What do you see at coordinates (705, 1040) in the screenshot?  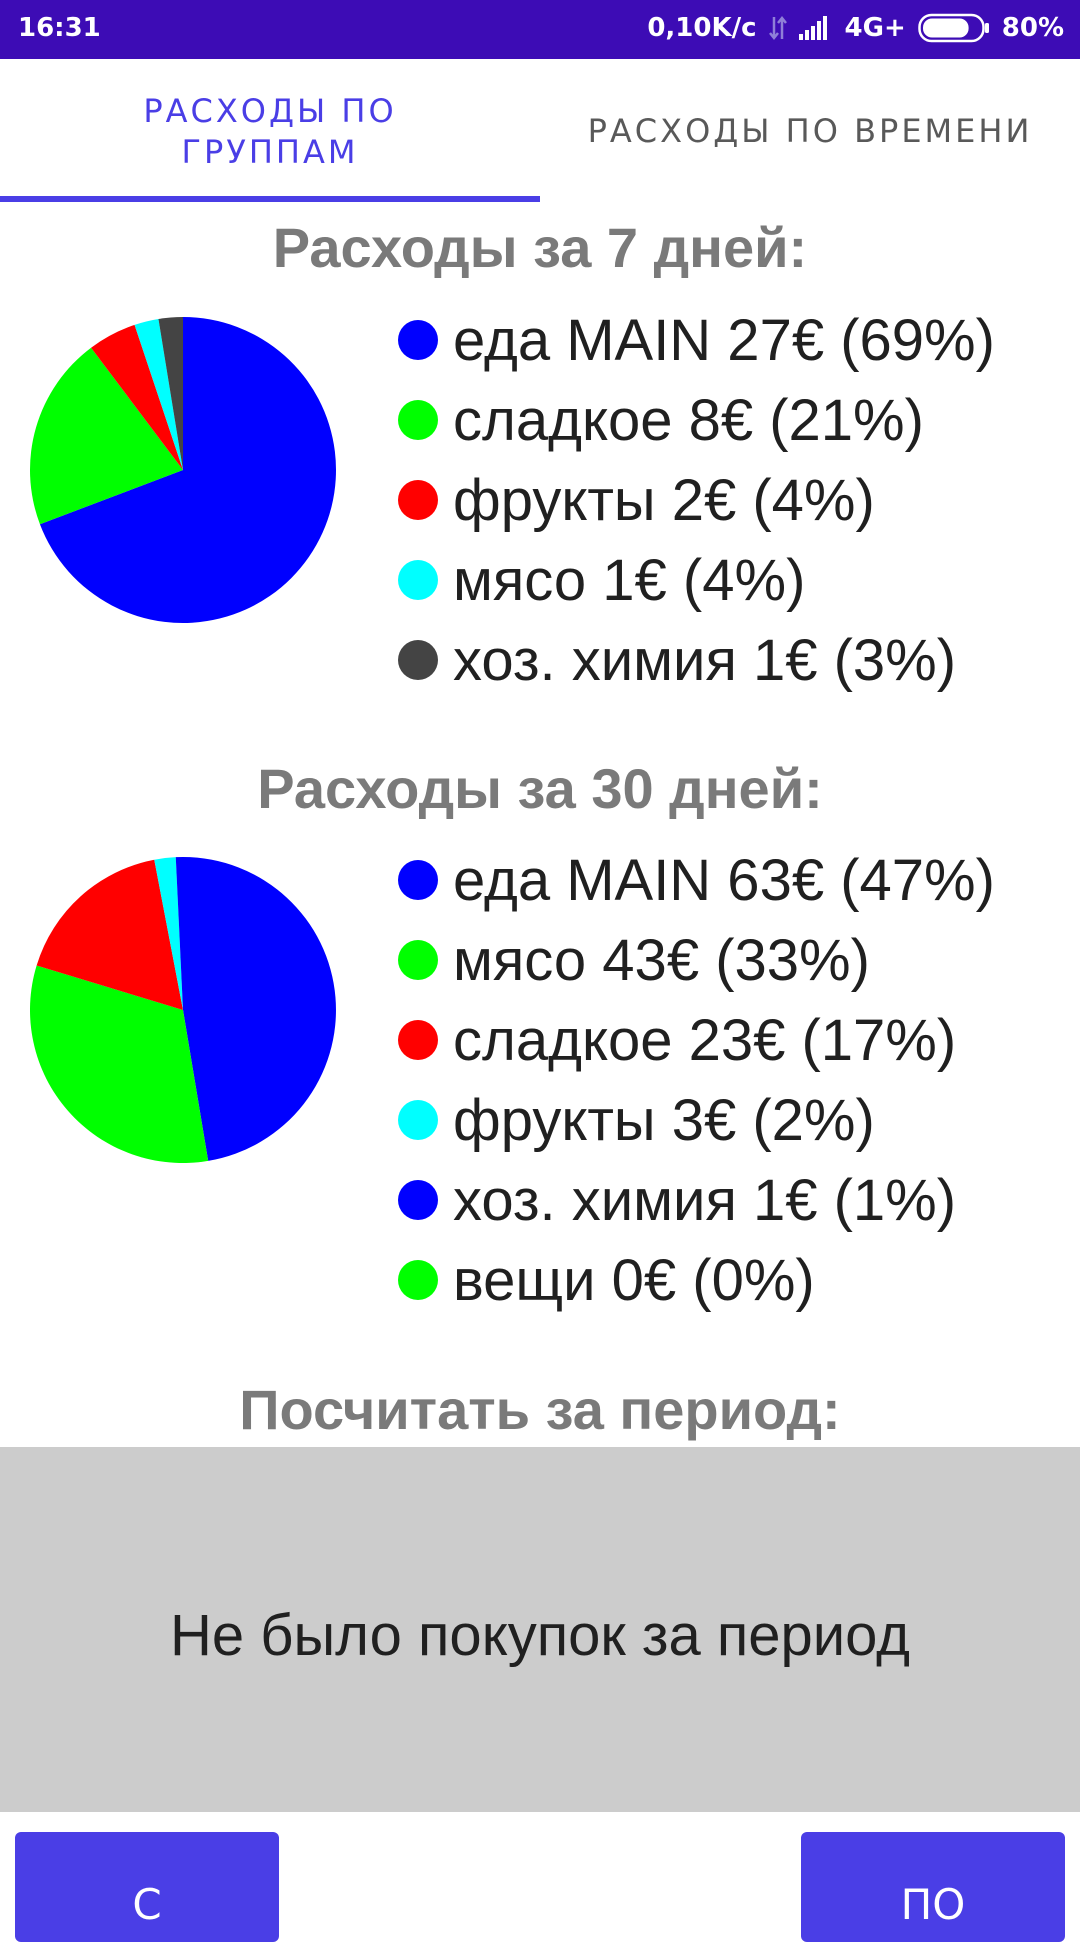 I see `legend-label: сладкое 23€ (17%)` at bounding box center [705, 1040].